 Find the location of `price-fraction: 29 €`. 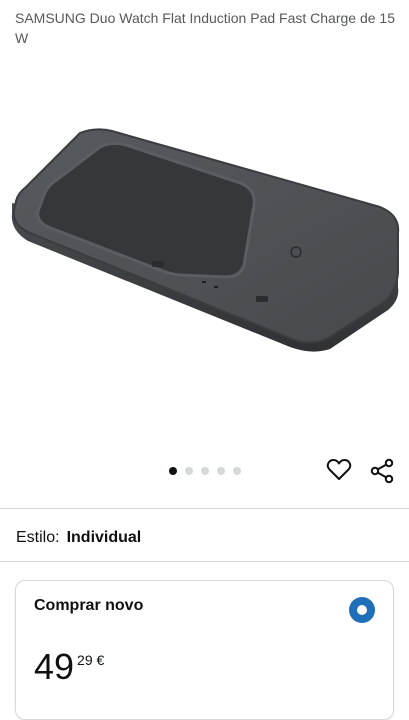

price-fraction: 29 € is located at coordinates (91, 660).